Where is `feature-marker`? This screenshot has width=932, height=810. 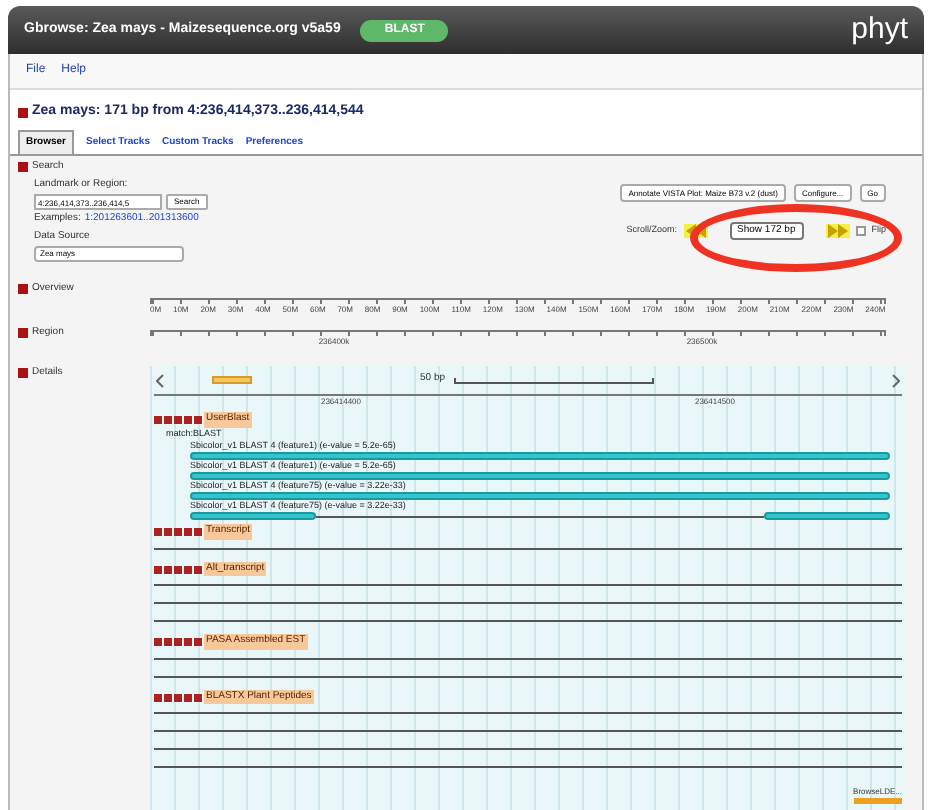 feature-marker is located at coordinates (232, 380).